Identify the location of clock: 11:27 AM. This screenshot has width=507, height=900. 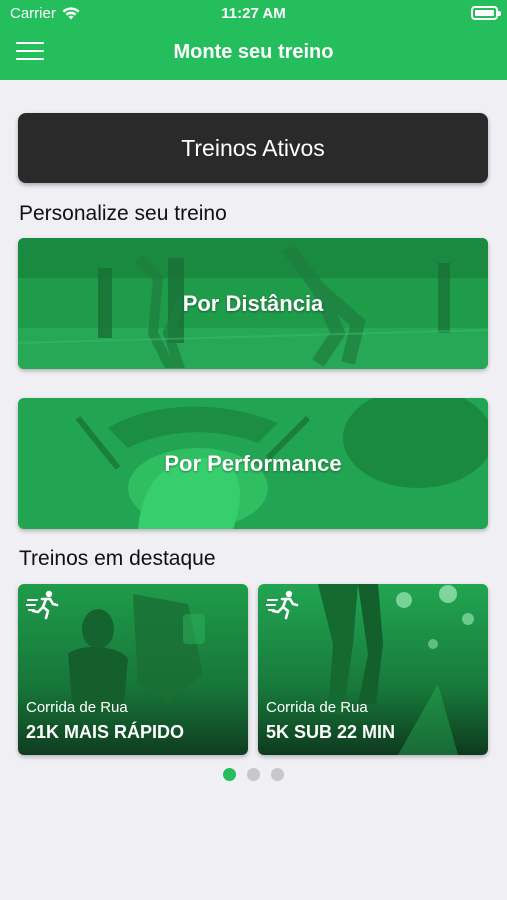
(253, 13).